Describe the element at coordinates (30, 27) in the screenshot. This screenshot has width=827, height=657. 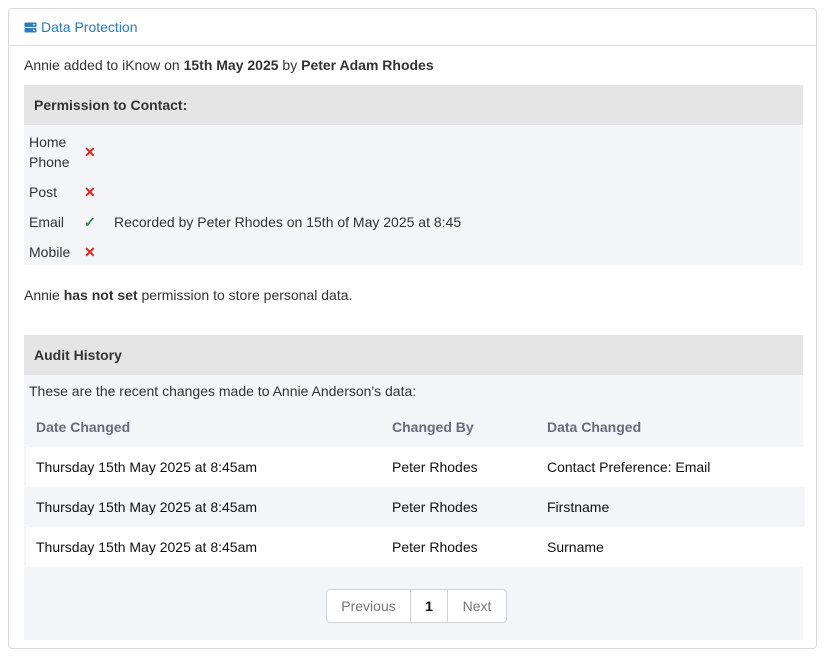
I see `server-icon` at that location.